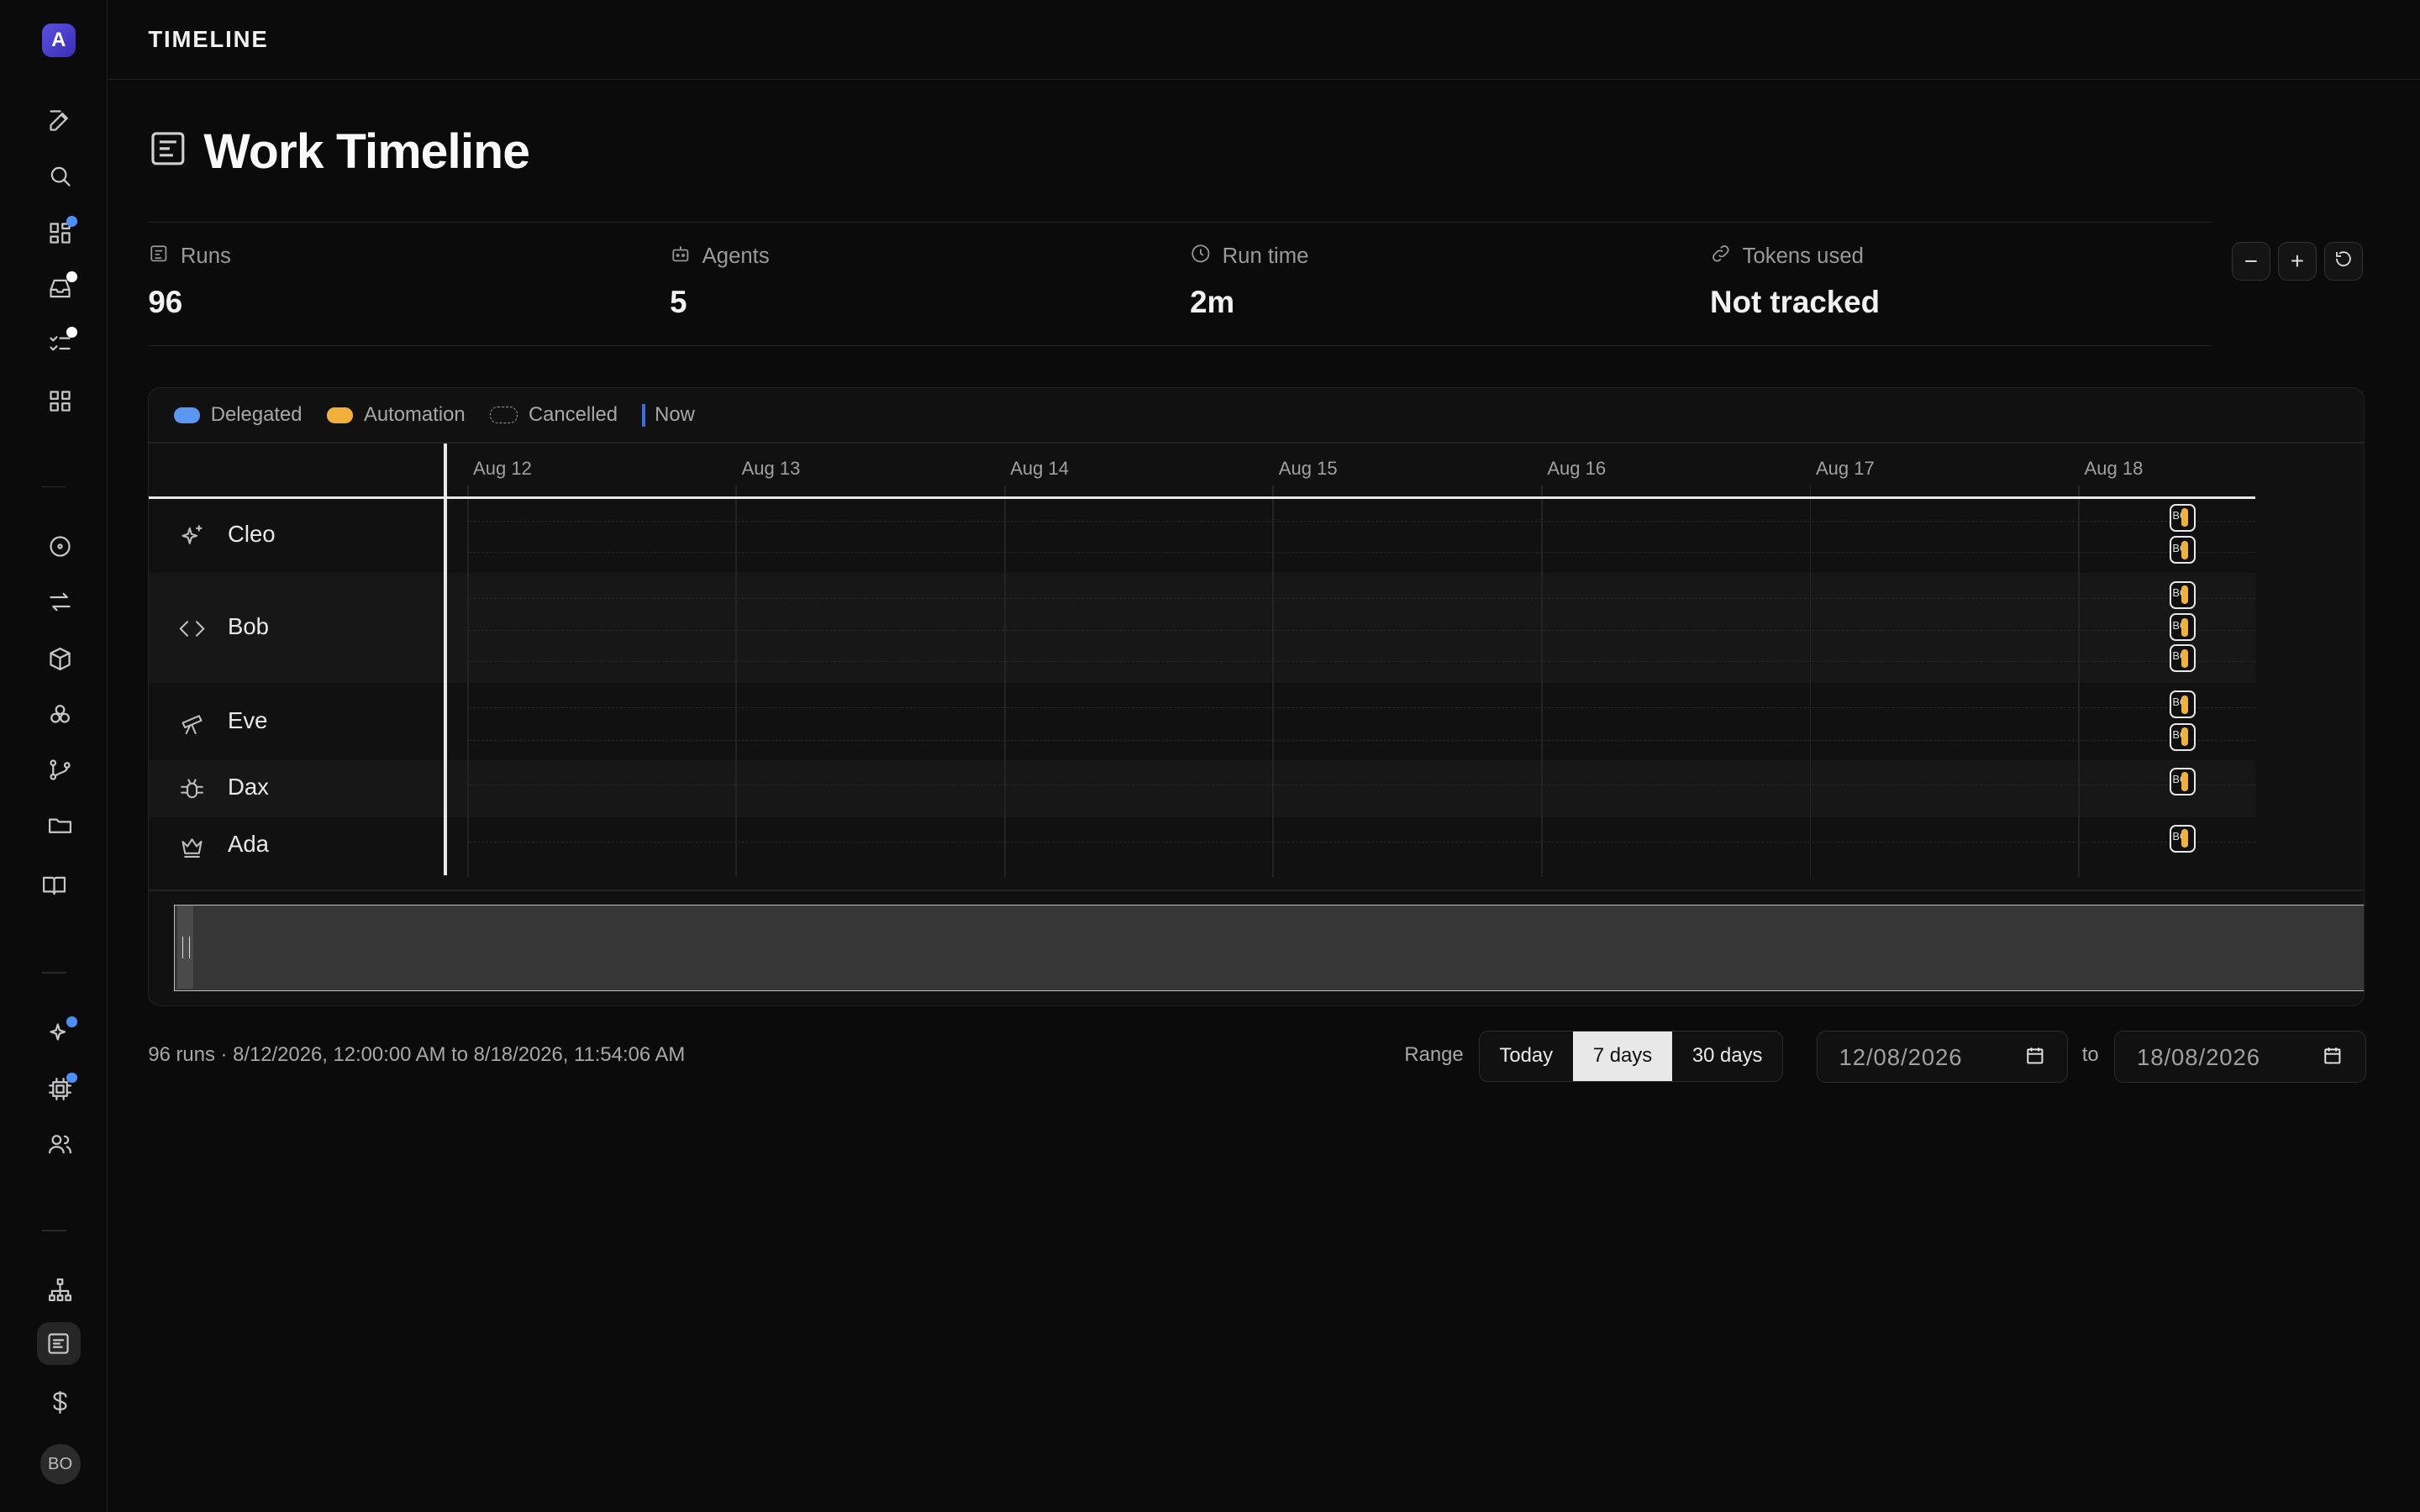  Describe the element at coordinates (720, 281) in the screenshot. I see `stat-agents: Agents 5` at that location.